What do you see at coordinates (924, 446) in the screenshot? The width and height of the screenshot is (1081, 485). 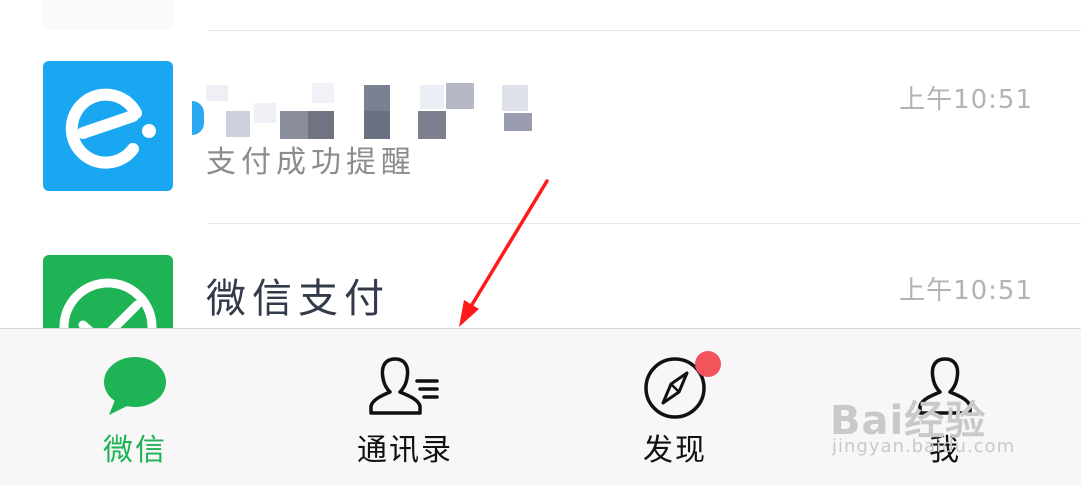 I see `watermark-url: jingyan.baidu.com` at bounding box center [924, 446].